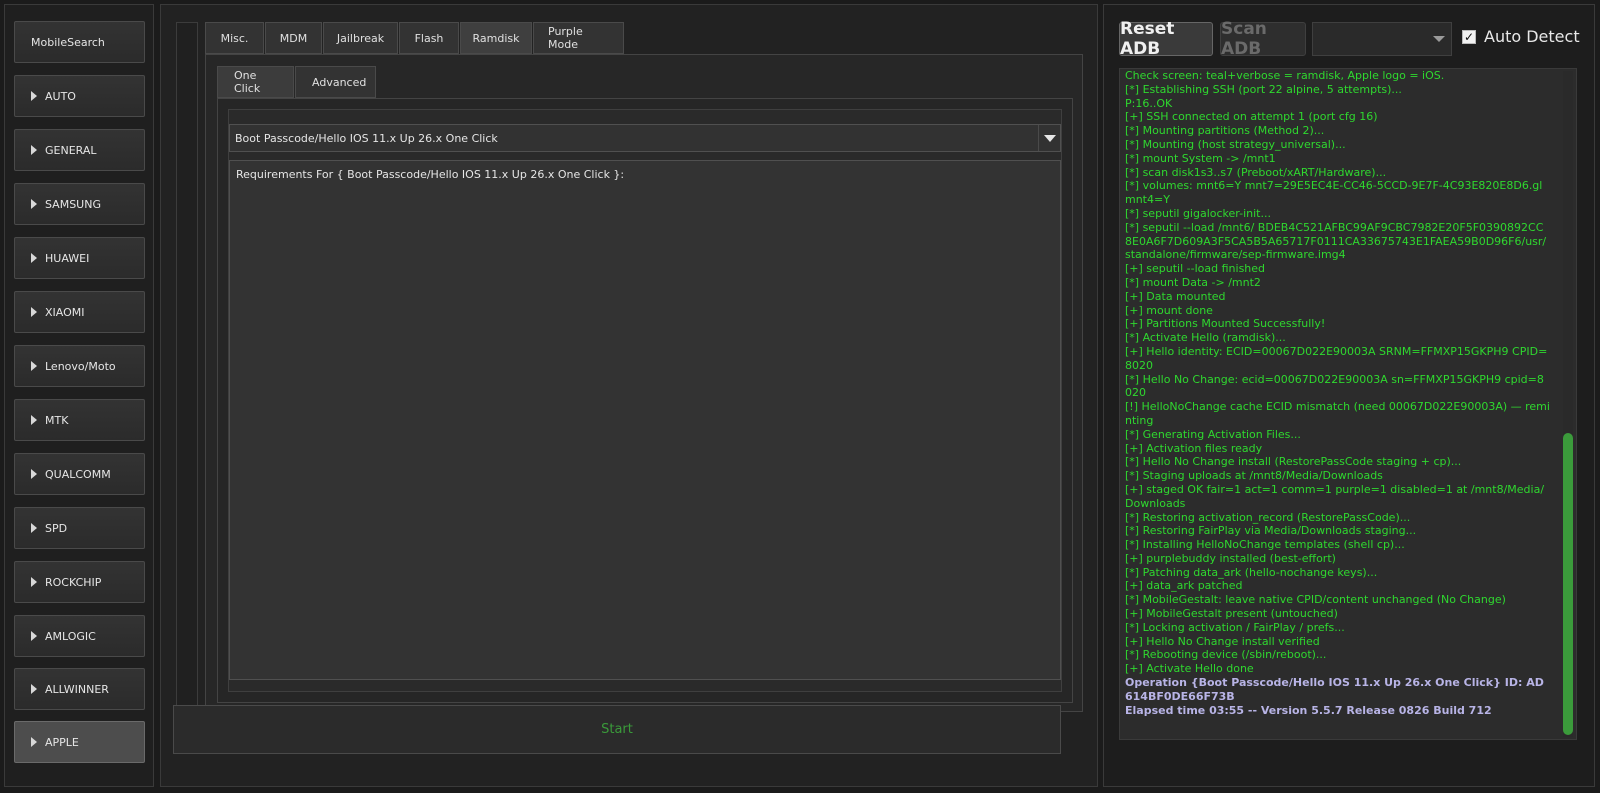  What do you see at coordinates (1568, 584) in the screenshot?
I see `log-scrollbar-thumb` at bounding box center [1568, 584].